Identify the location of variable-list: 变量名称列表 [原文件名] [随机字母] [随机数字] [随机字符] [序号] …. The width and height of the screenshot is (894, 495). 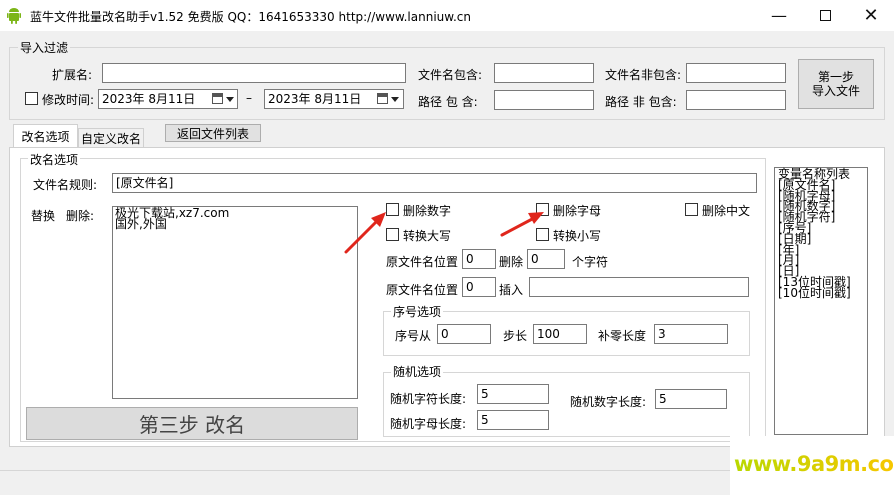
(821, 301).